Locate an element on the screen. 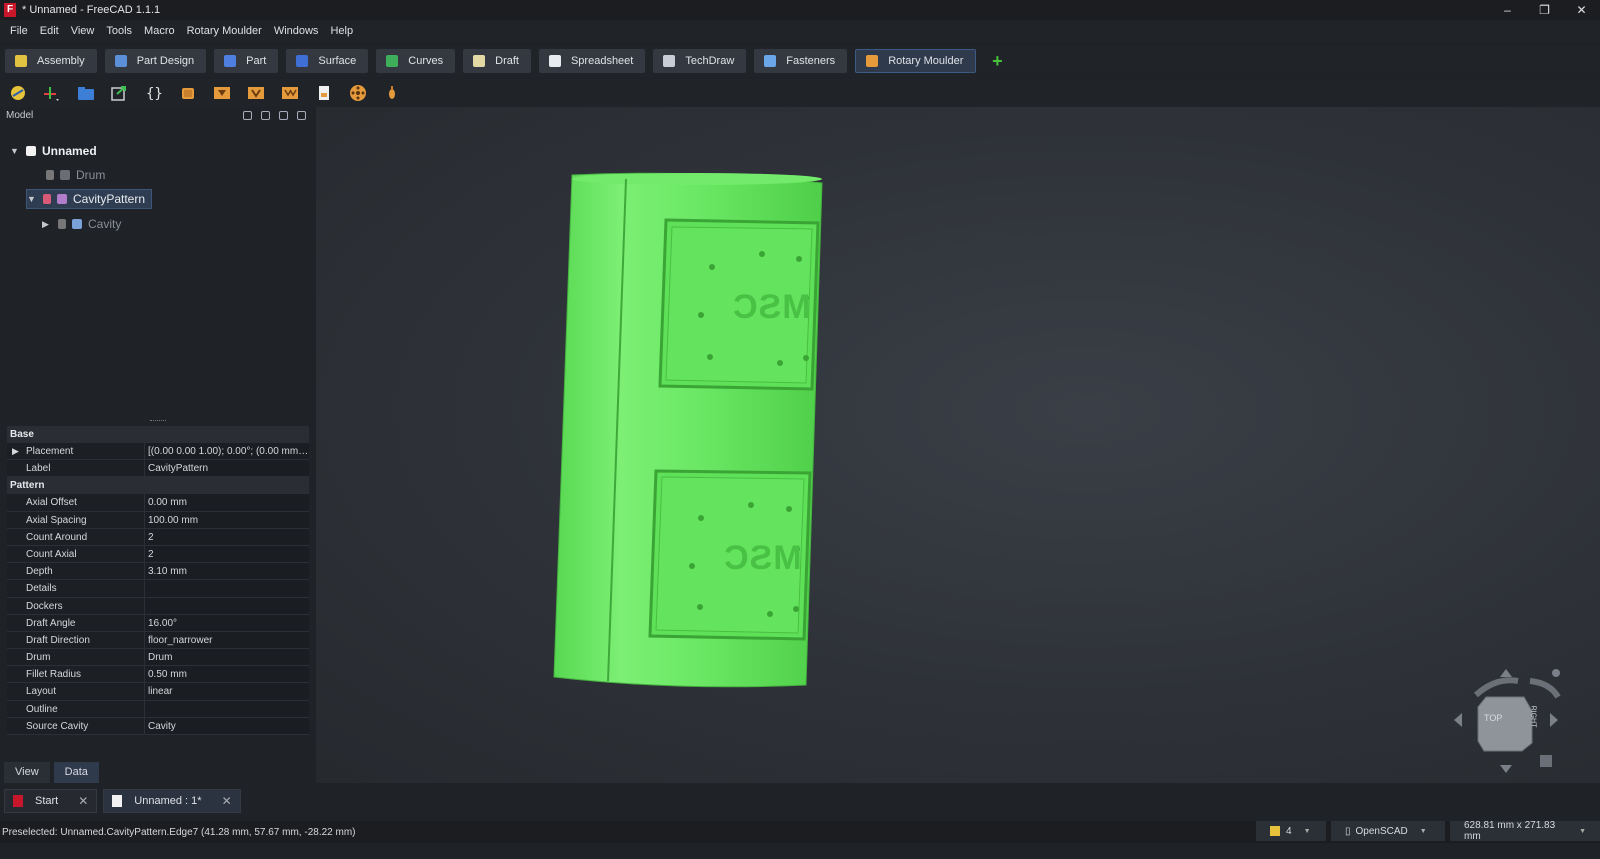  open-folder-icon is located at coordinates (86, 93).